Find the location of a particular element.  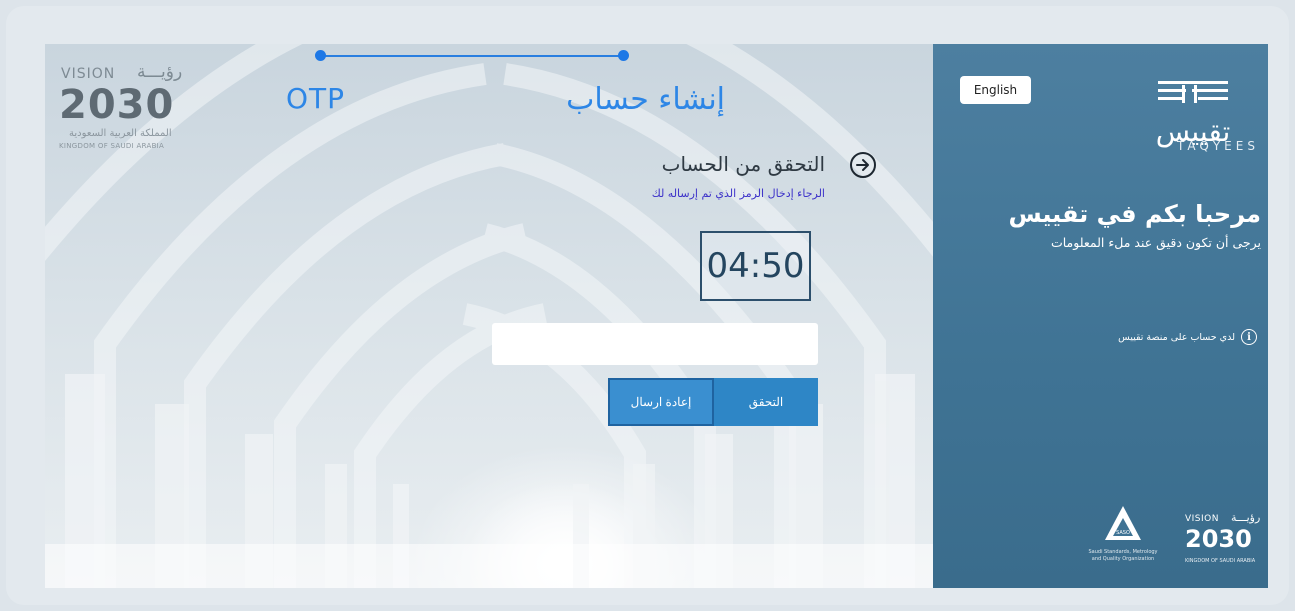

step-dot-create is located at coordinates (623, 55).